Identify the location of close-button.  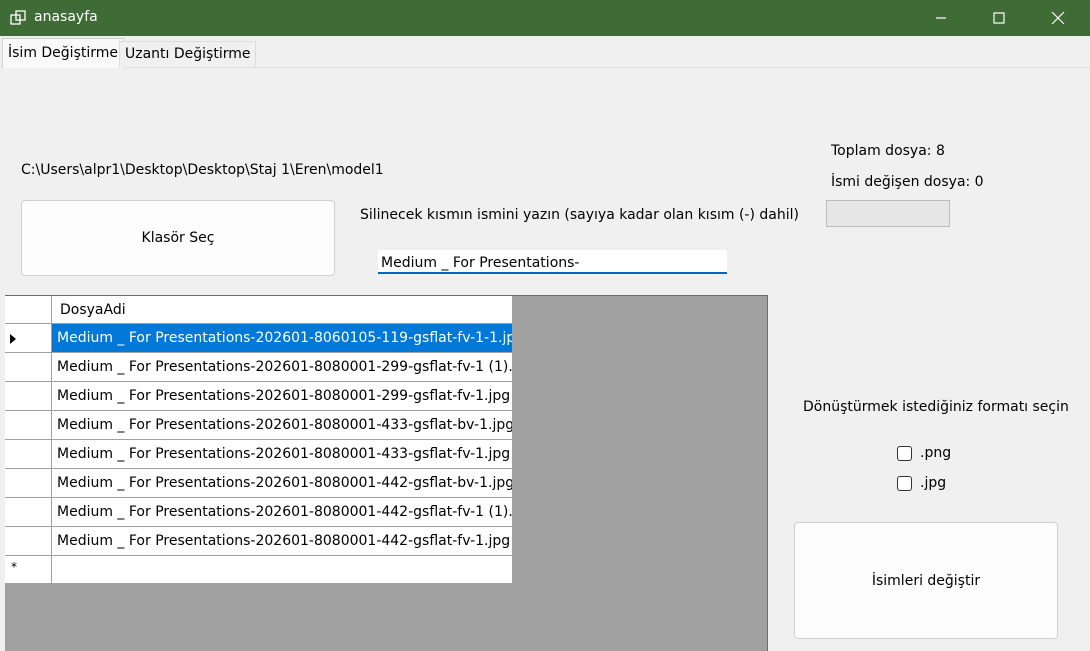
(1058, 18).